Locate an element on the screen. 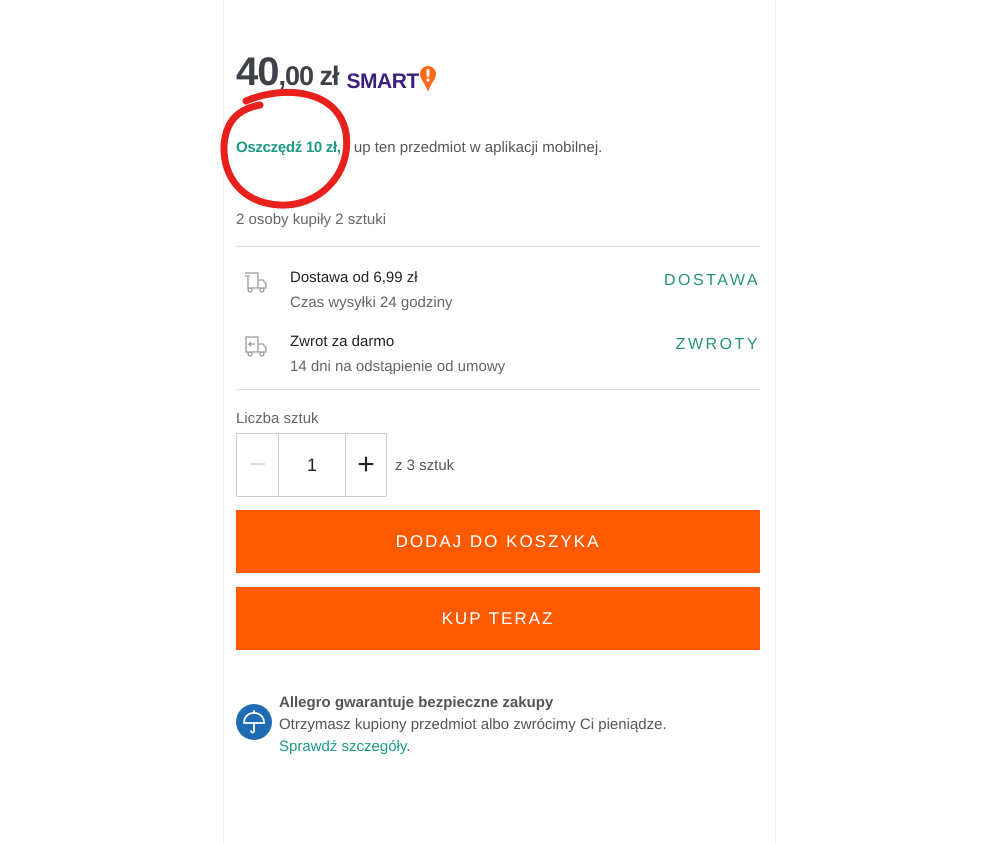 The height and width of the screenshot is (843, 999). available-quantity: z 3 sztuk is located at coordinates (424, 465).